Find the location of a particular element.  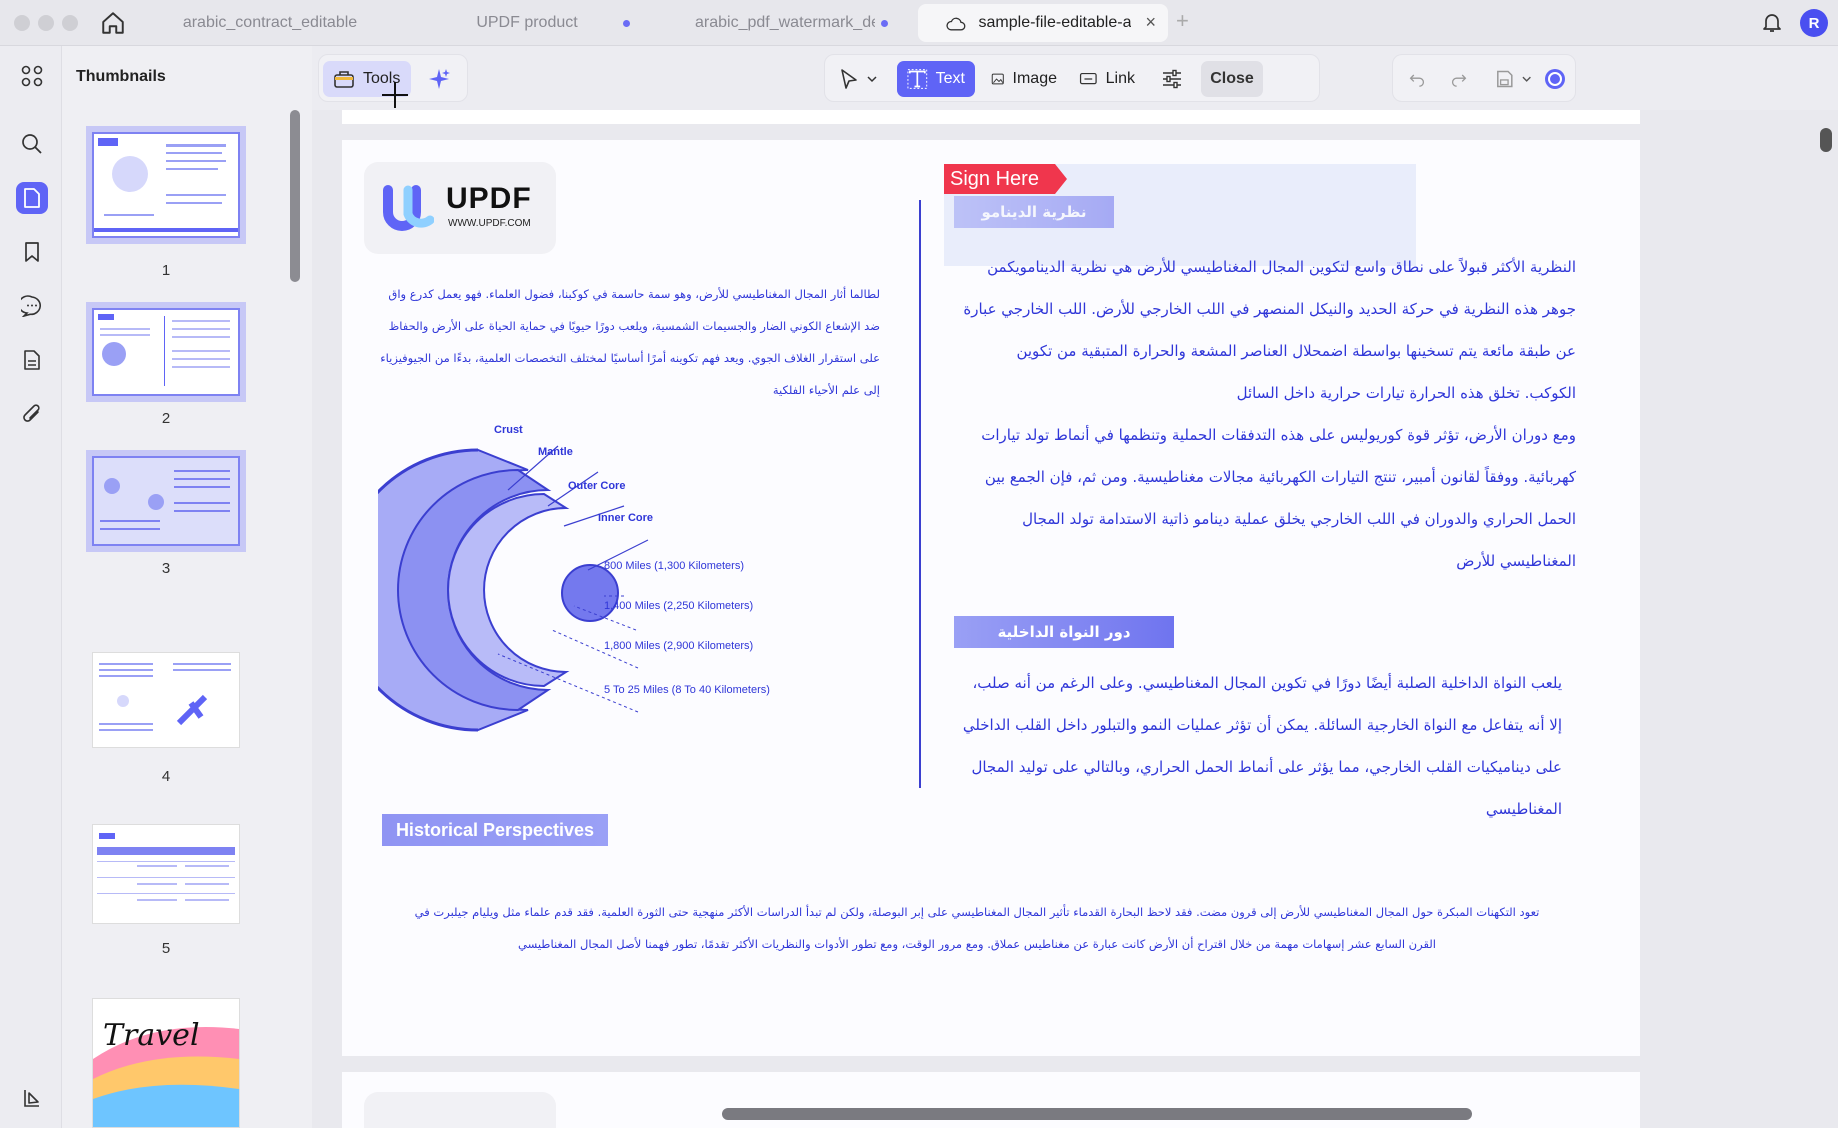

tab-arabic-contract: arabic_contract_editable is located at coordinates (270, 23).